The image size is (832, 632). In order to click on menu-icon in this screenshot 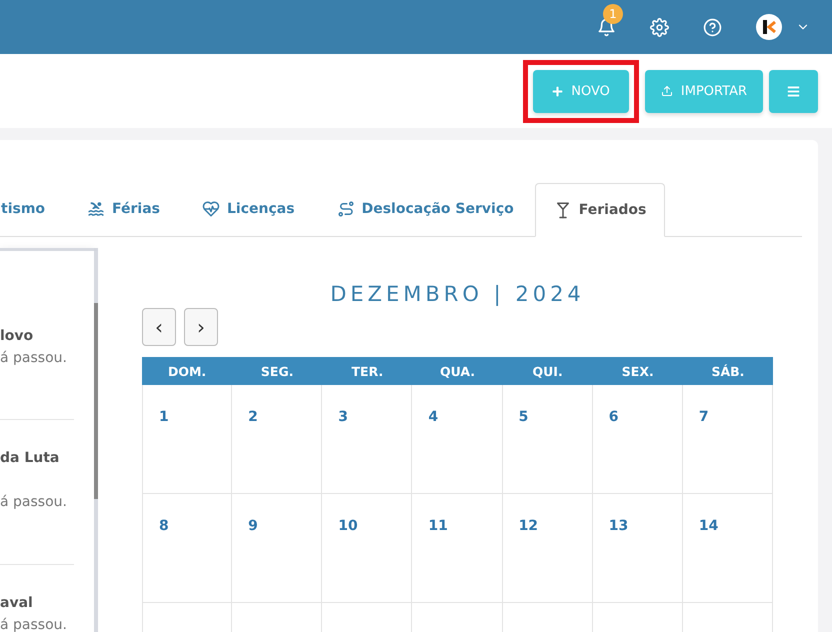, I will do `click(793, 91)`.